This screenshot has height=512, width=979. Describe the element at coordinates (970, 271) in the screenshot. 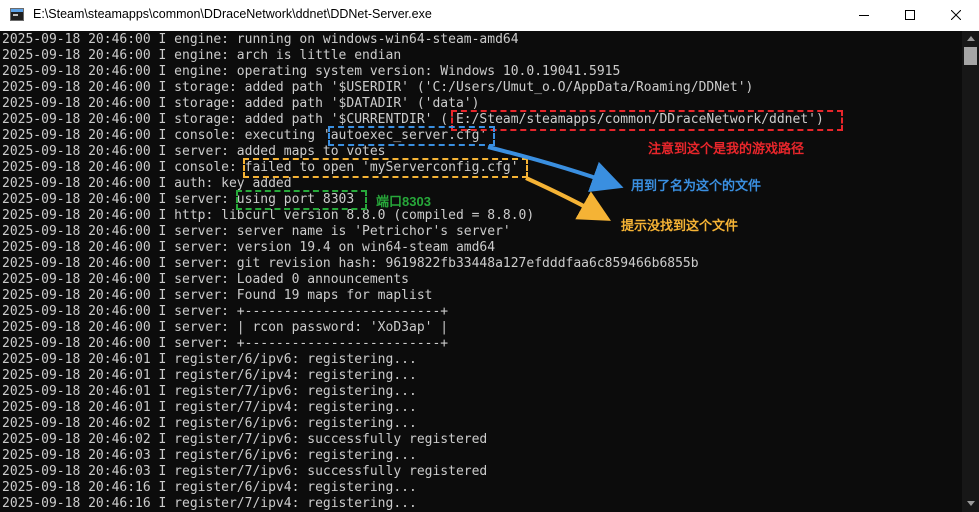

I see `vertical-scrollbar` at that location.